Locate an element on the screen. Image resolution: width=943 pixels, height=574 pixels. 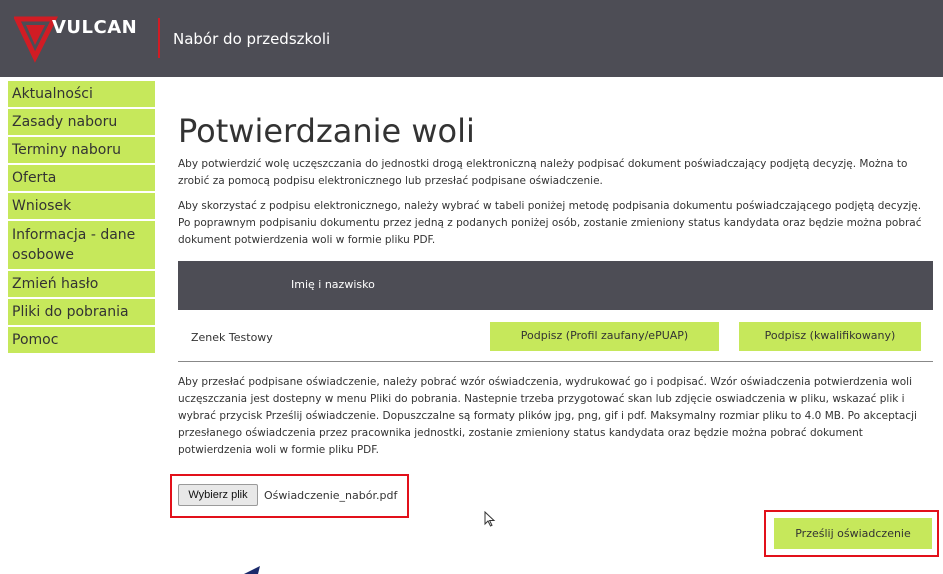
sidebar-item-terminy-naboru: Terminy naboru is located at coordinates (81, 151).